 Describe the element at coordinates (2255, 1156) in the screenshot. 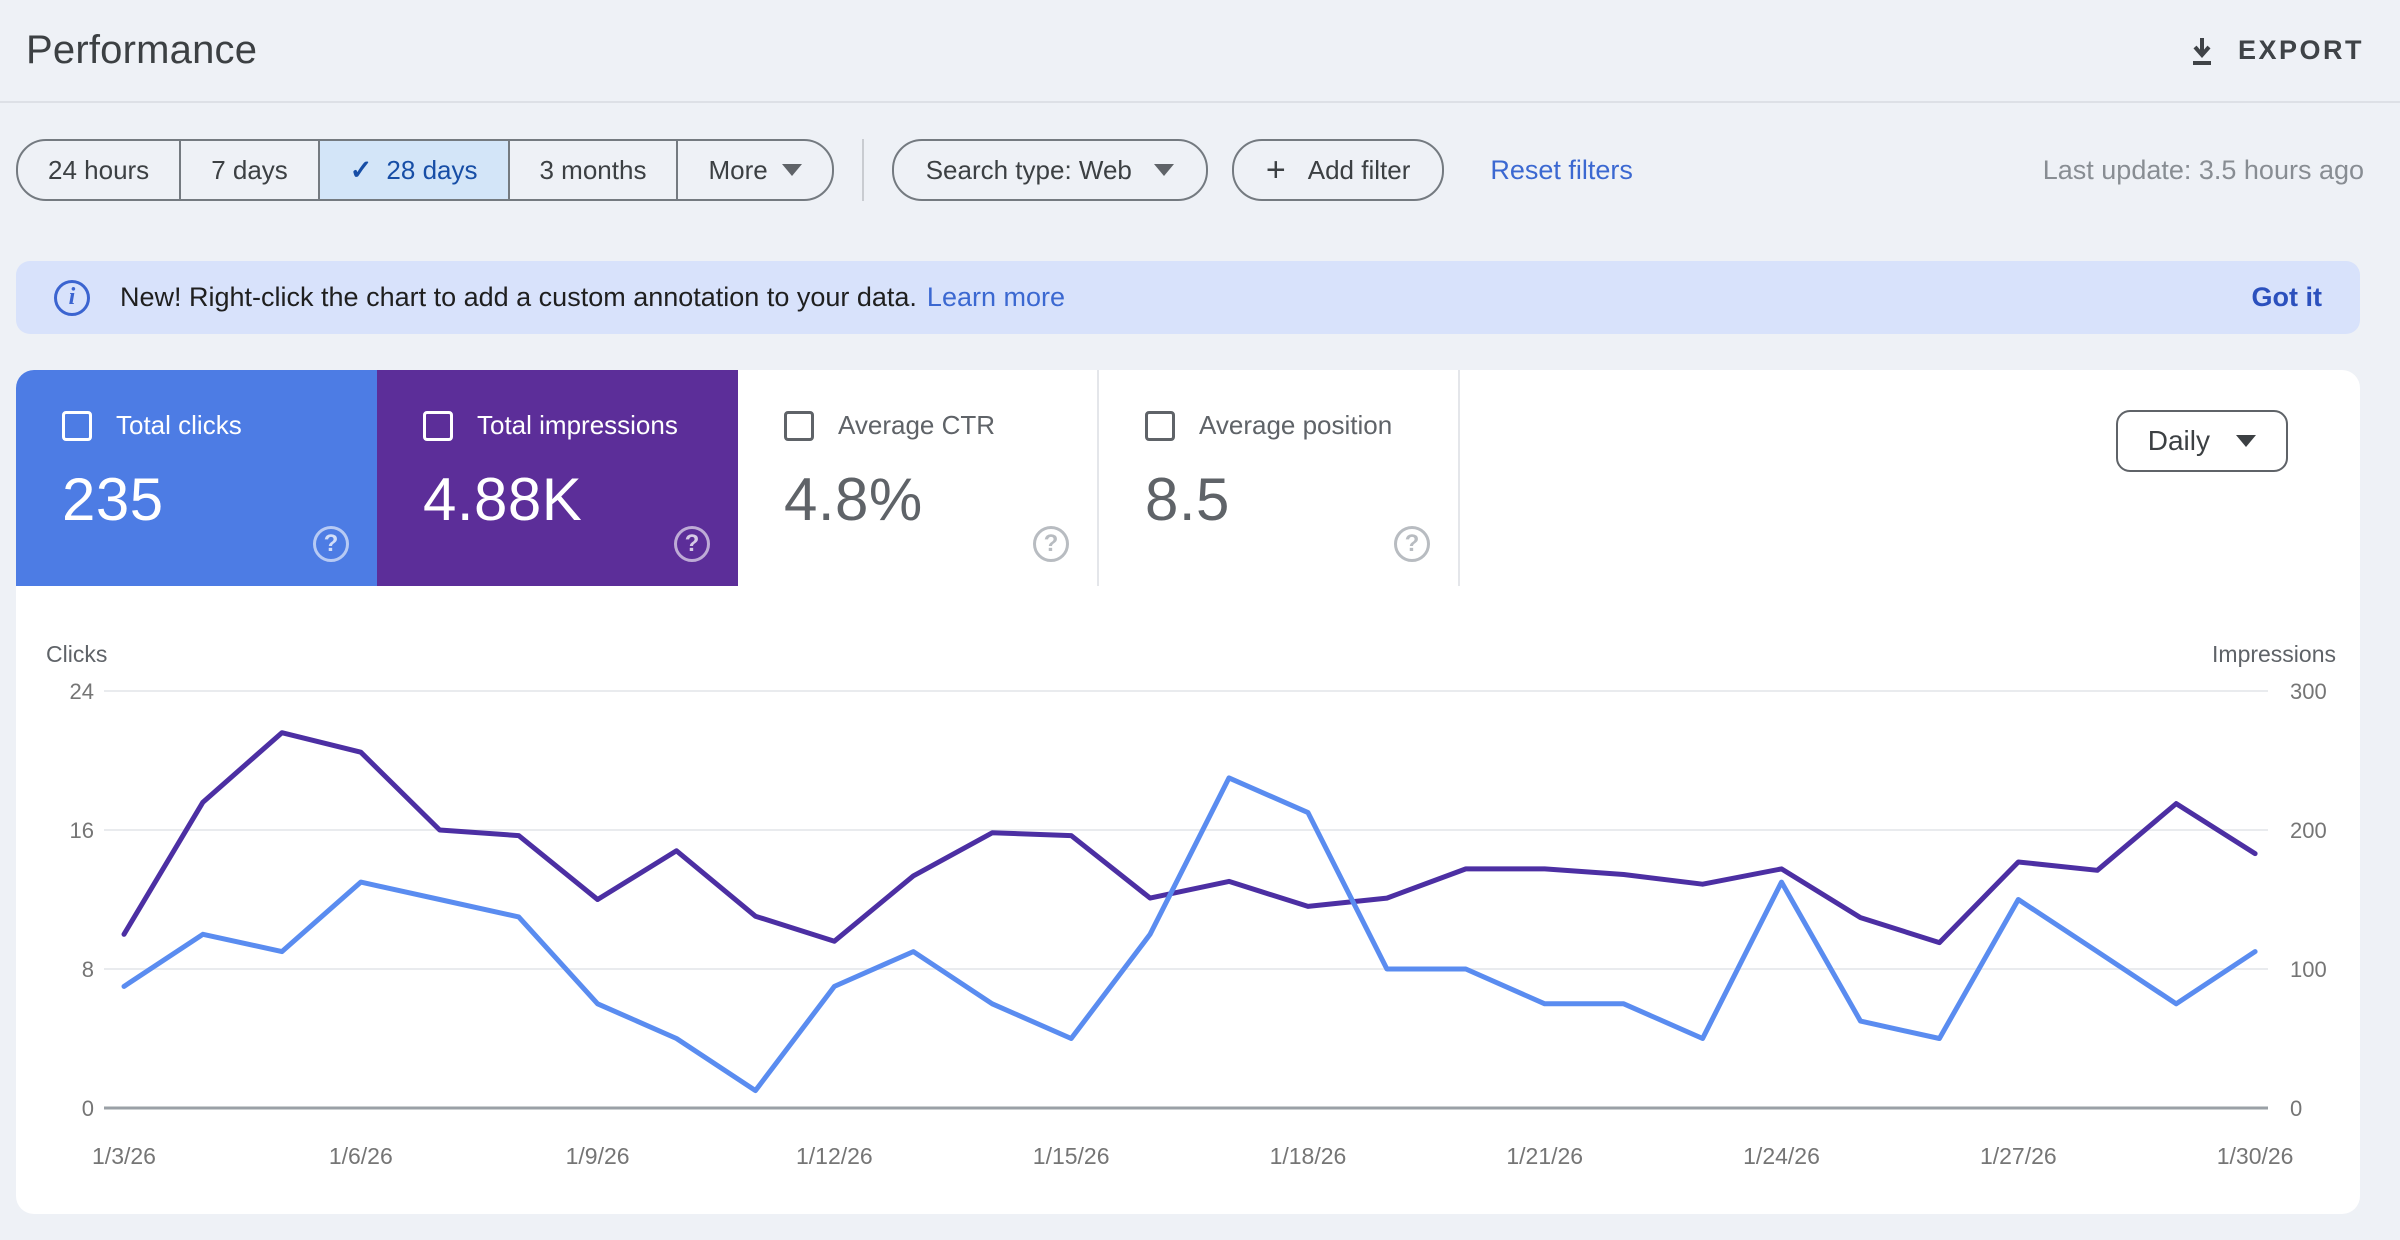

I see `x-axis-label: 1/30/26` at that location.